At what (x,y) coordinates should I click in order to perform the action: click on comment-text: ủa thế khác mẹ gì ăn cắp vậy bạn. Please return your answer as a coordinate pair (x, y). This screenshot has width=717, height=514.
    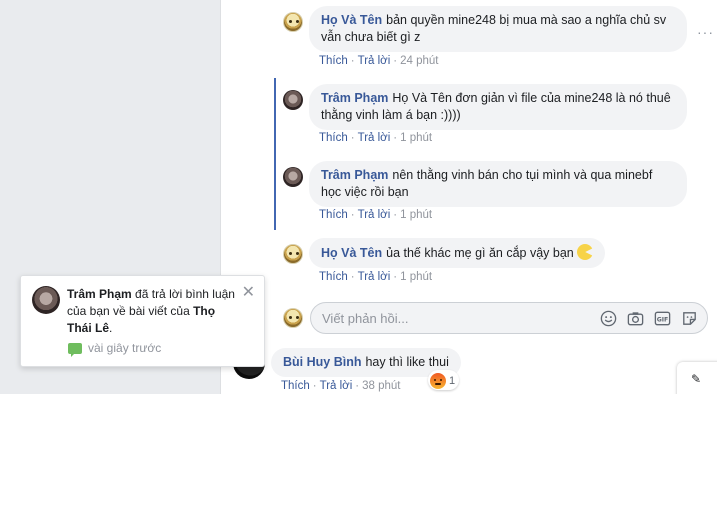
    Looking at the image, I should click on (480, 253).